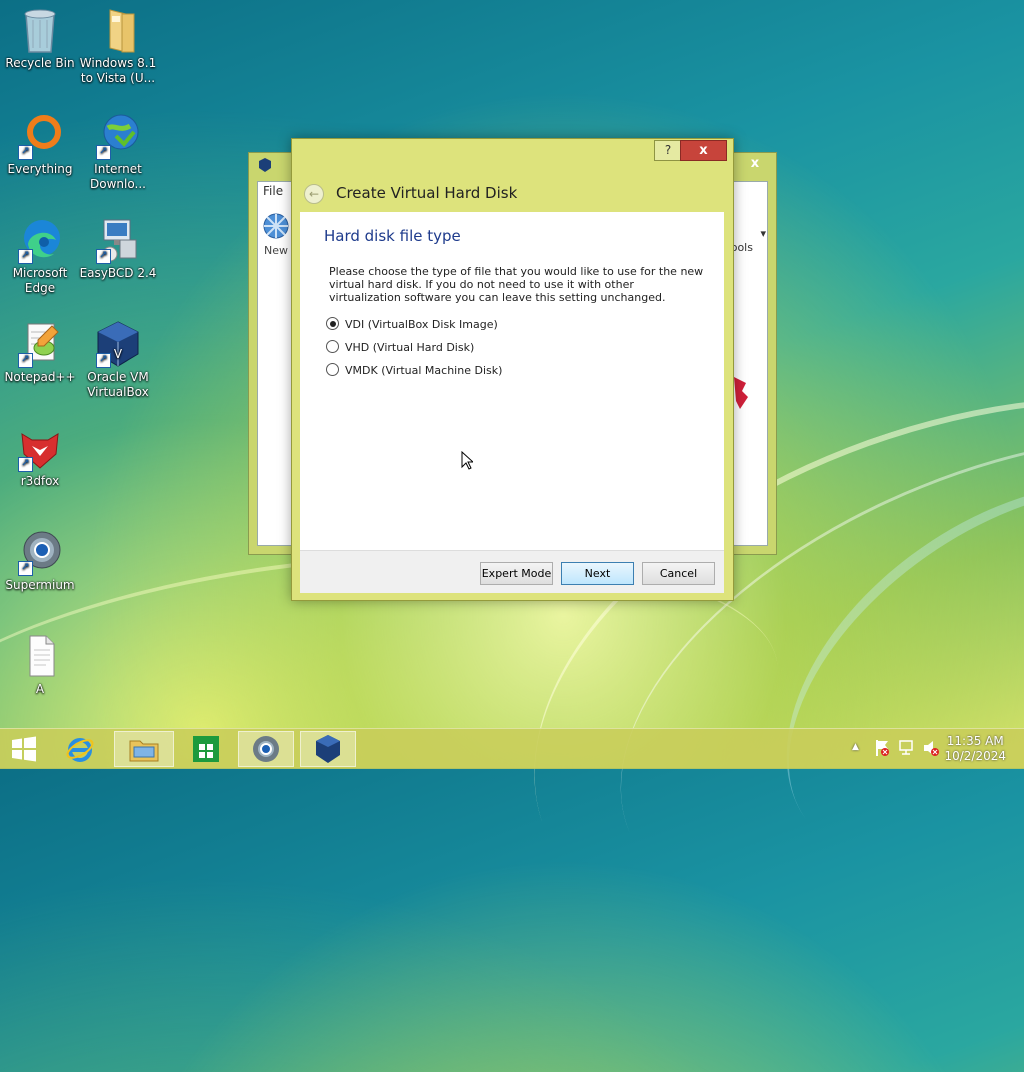 The width and height of the screenshot is (1024, 1072). I want to click on toolbar-new-button: New, so click(276, 234).